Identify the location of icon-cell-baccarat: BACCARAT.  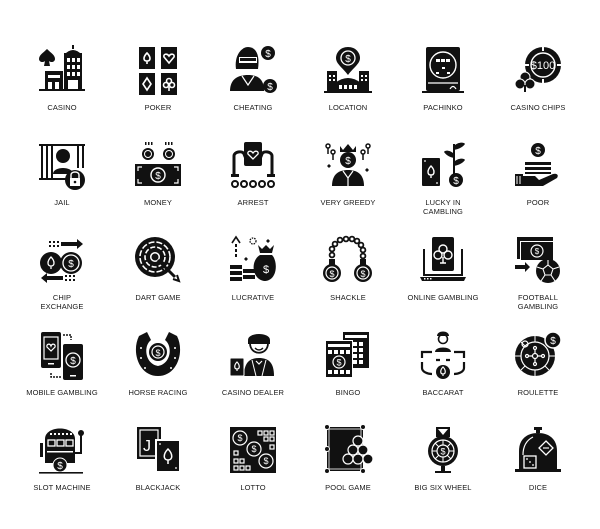
(443, 367).